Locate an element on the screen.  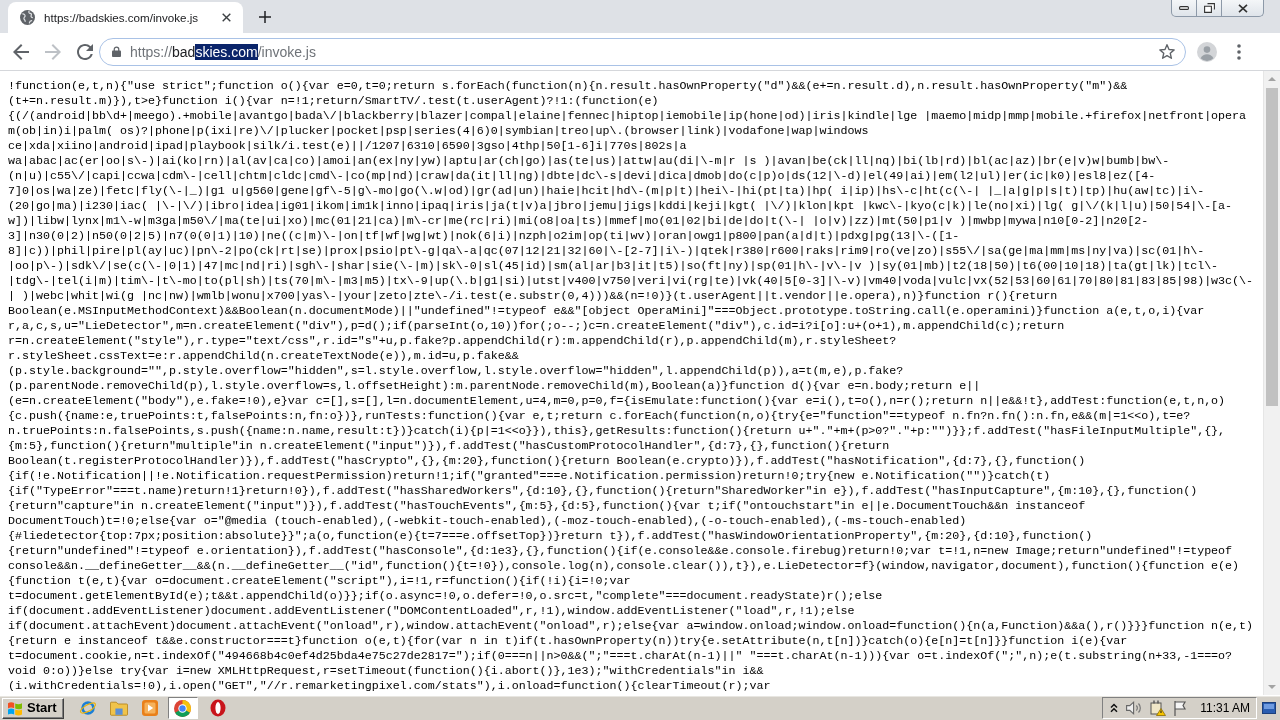
code-line: 3]|n30(0|2)|n50(0|2|5)|n7(0(0|1)|10)|ne((c|m)\-|on|tf|wf|wg|wt)|nok(6|i)|nzph|o2im|op(ti|wv)|oran|owg1|p800|pan(a|d|t)|pdxg|pg(13|\-([1- is located at coordinates (484, 236).